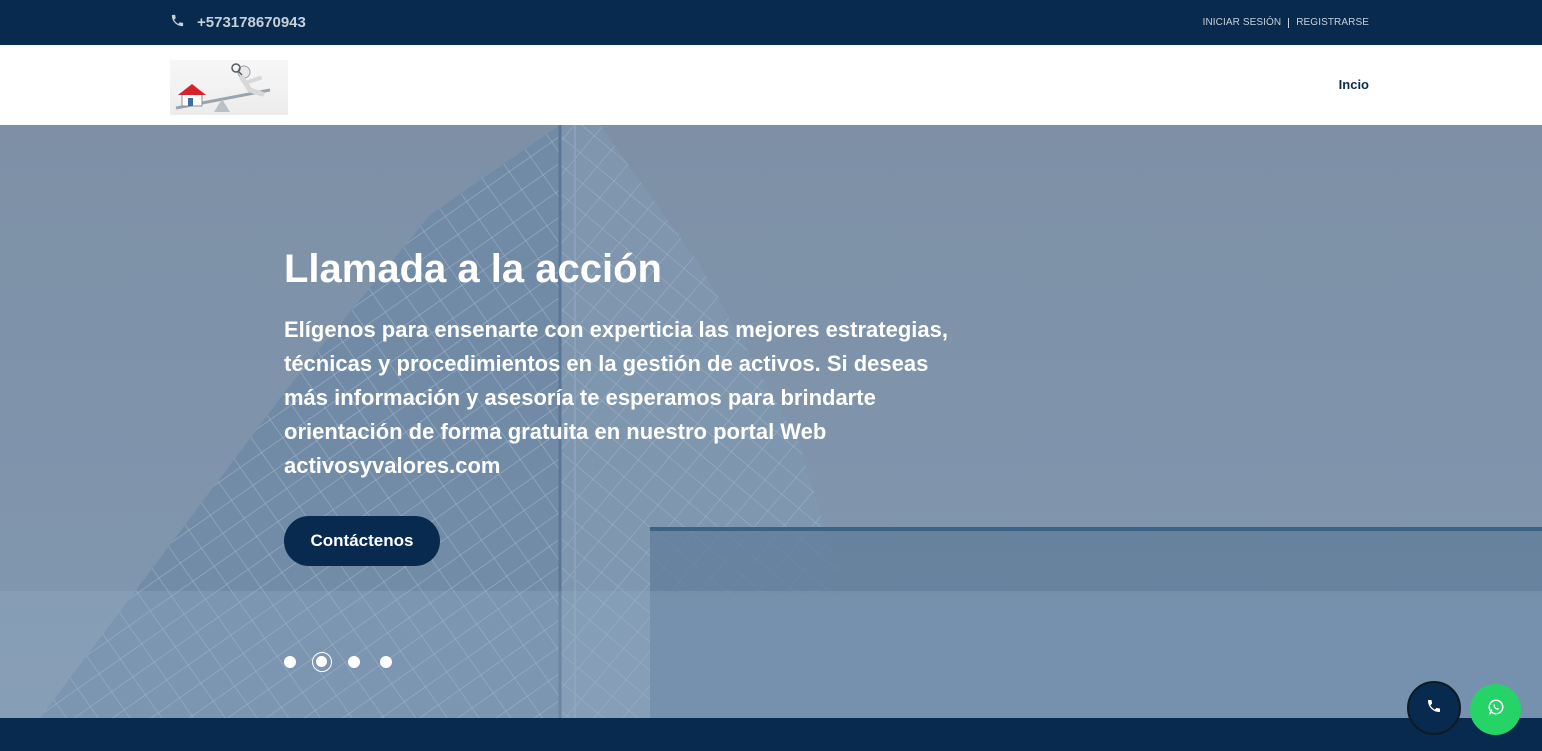 This screenshot has height=751, width=1542. I want to click on floating-whatsapp-button, so click(1495, 709).